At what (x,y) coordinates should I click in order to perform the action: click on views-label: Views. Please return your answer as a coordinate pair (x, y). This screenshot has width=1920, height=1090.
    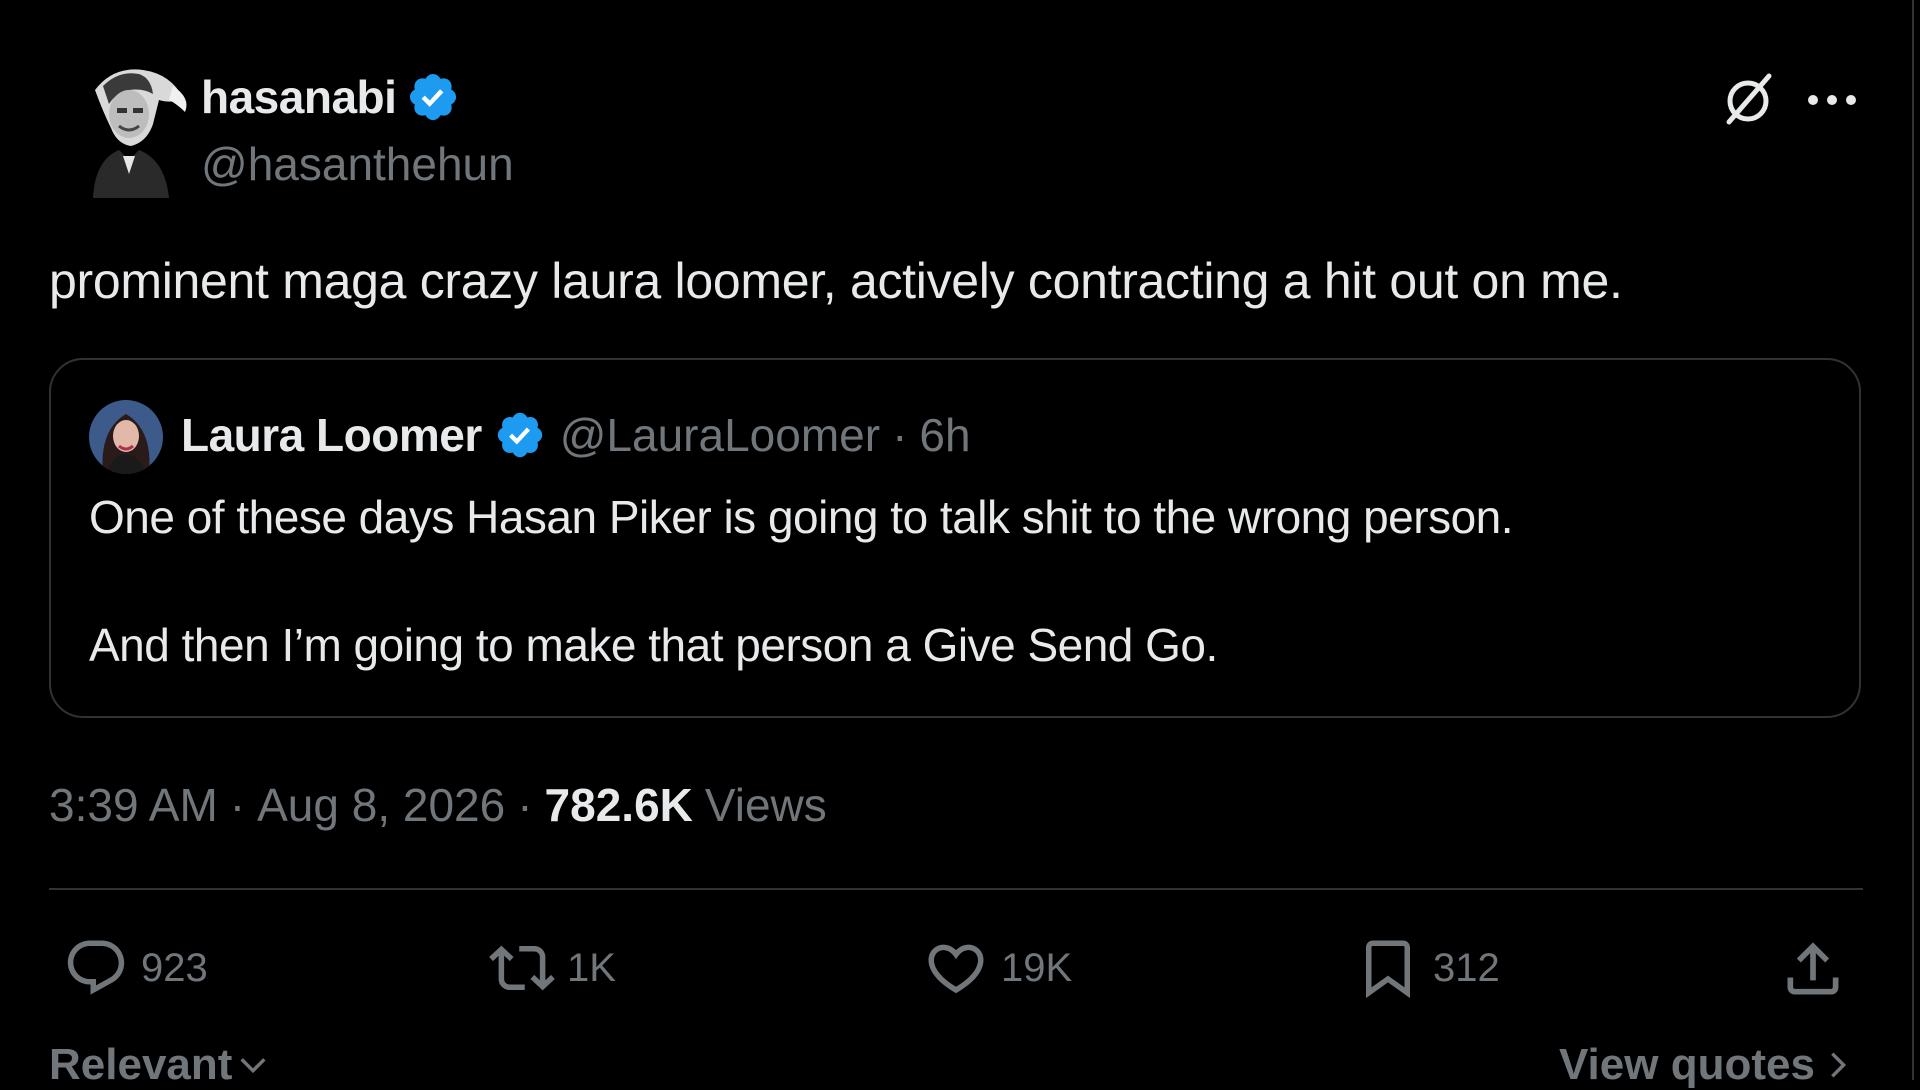
    Looking at the image, I should click on (765, 805).